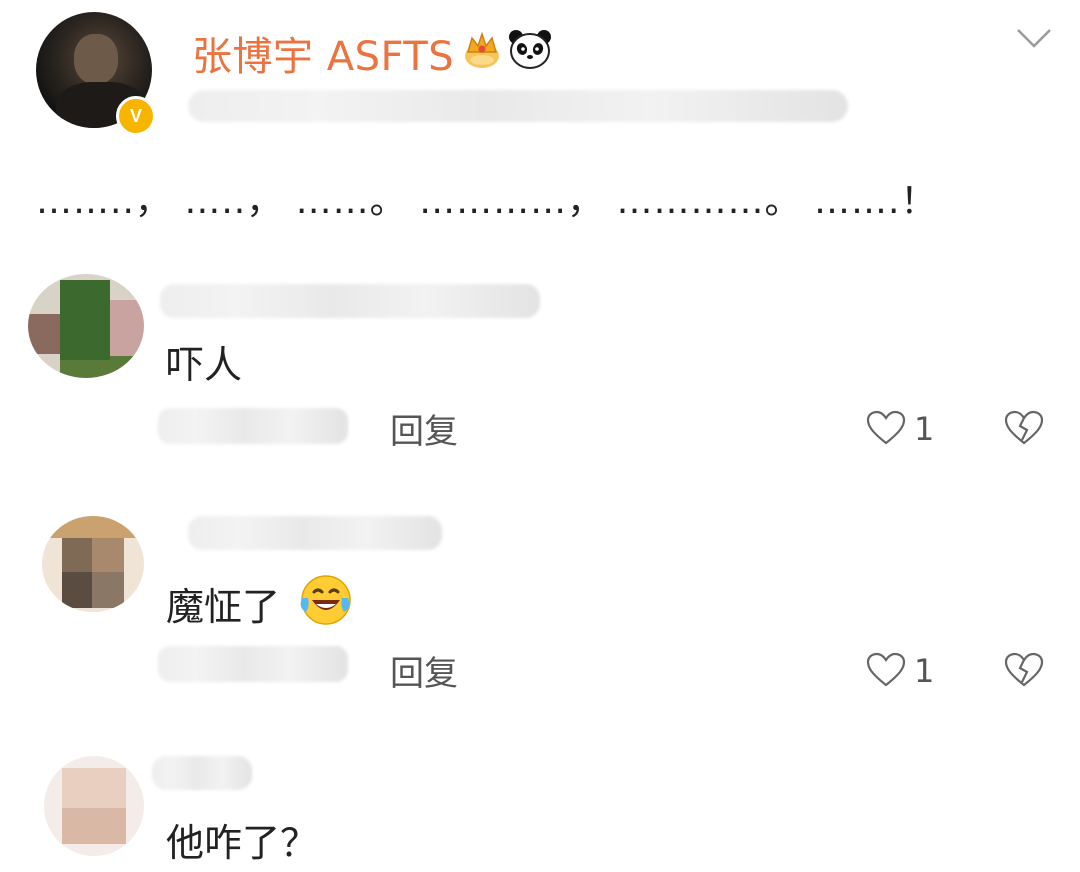 This screenshot has height=872, width=1080. I want to click on post-meta-blurred, so click(518, 106).